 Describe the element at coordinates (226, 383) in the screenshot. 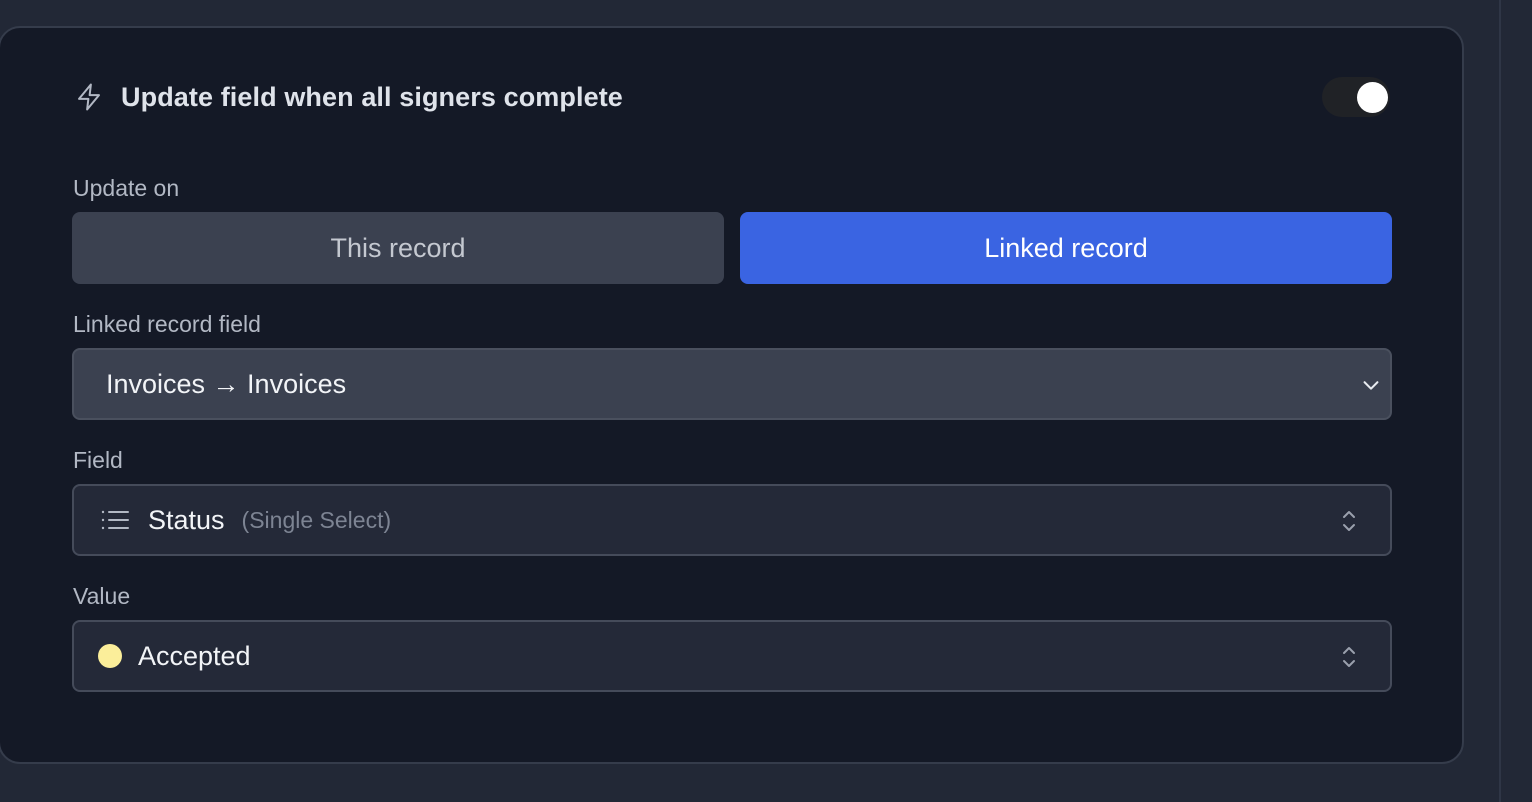

I see `linked-record-field-value: Invoices → Invoices` at that location.